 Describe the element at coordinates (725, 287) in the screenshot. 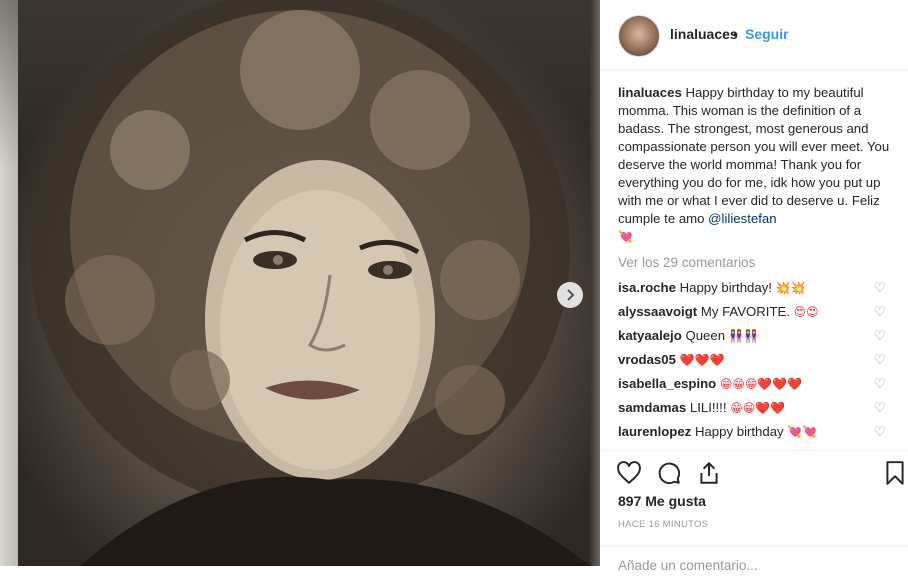

I see `comment-text: Happy birthday!` at that location.